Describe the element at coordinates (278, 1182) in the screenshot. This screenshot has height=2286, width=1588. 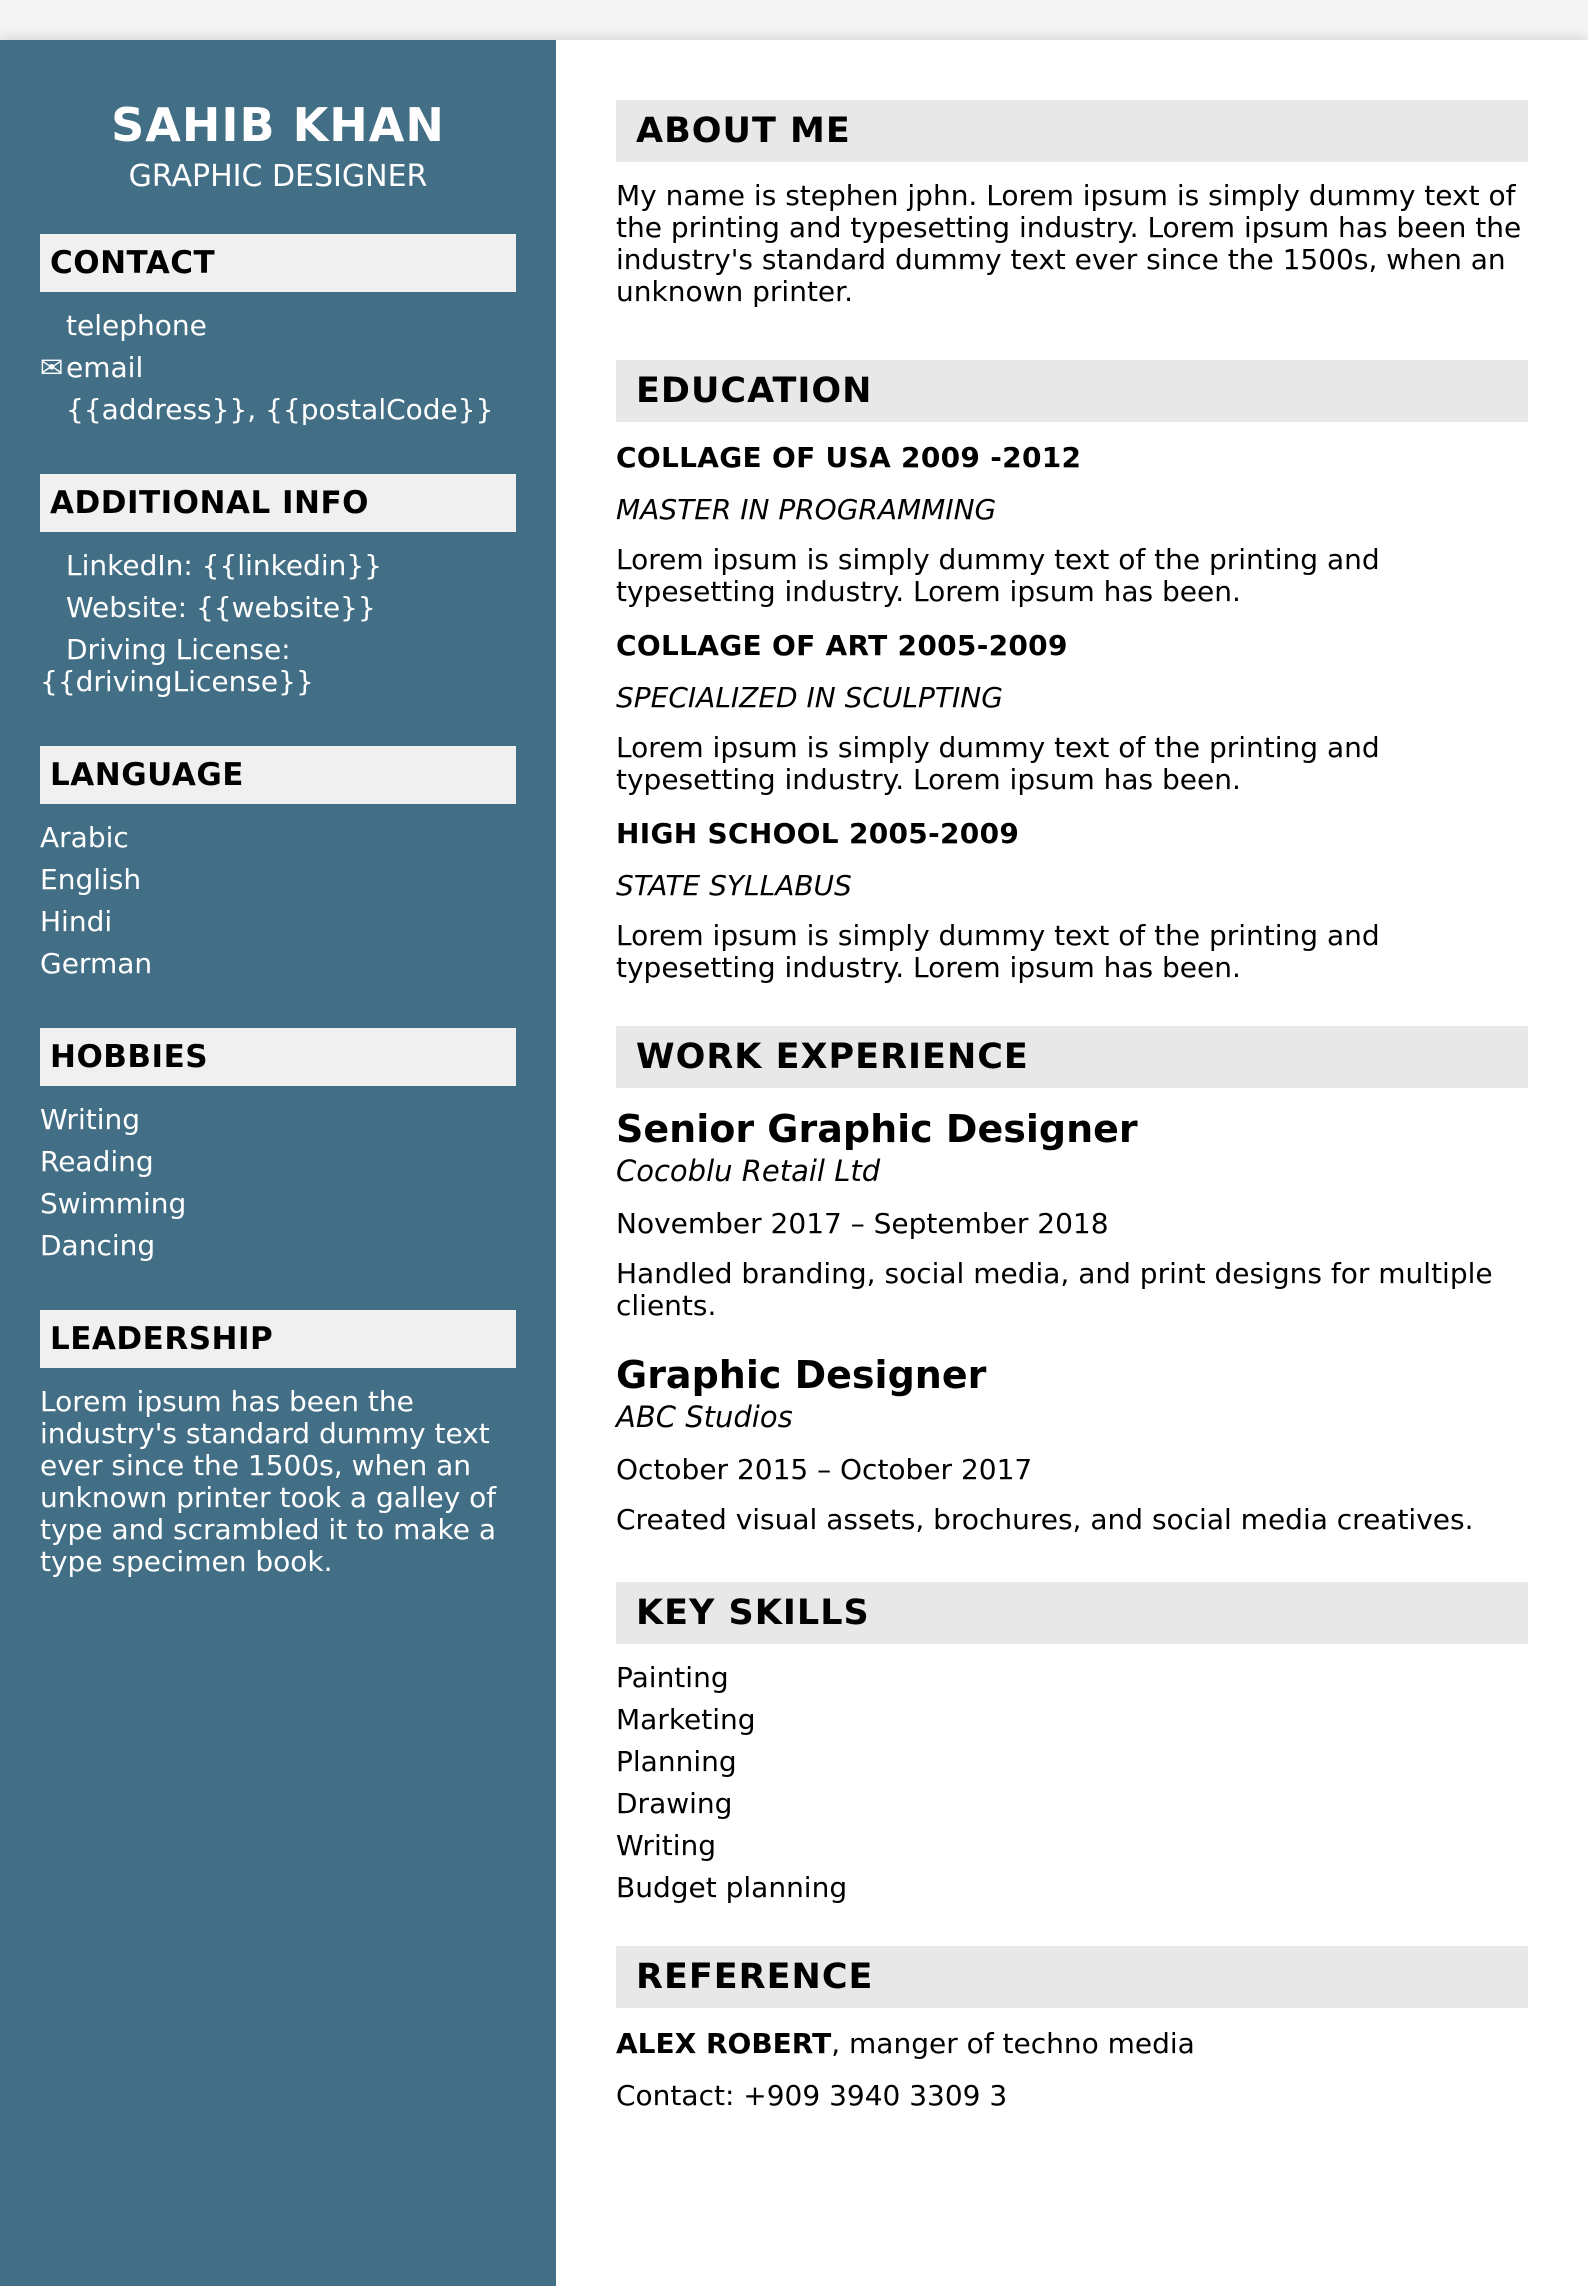
I see `hobbies-list: Writing Reading Swimming Dancing` at that location.